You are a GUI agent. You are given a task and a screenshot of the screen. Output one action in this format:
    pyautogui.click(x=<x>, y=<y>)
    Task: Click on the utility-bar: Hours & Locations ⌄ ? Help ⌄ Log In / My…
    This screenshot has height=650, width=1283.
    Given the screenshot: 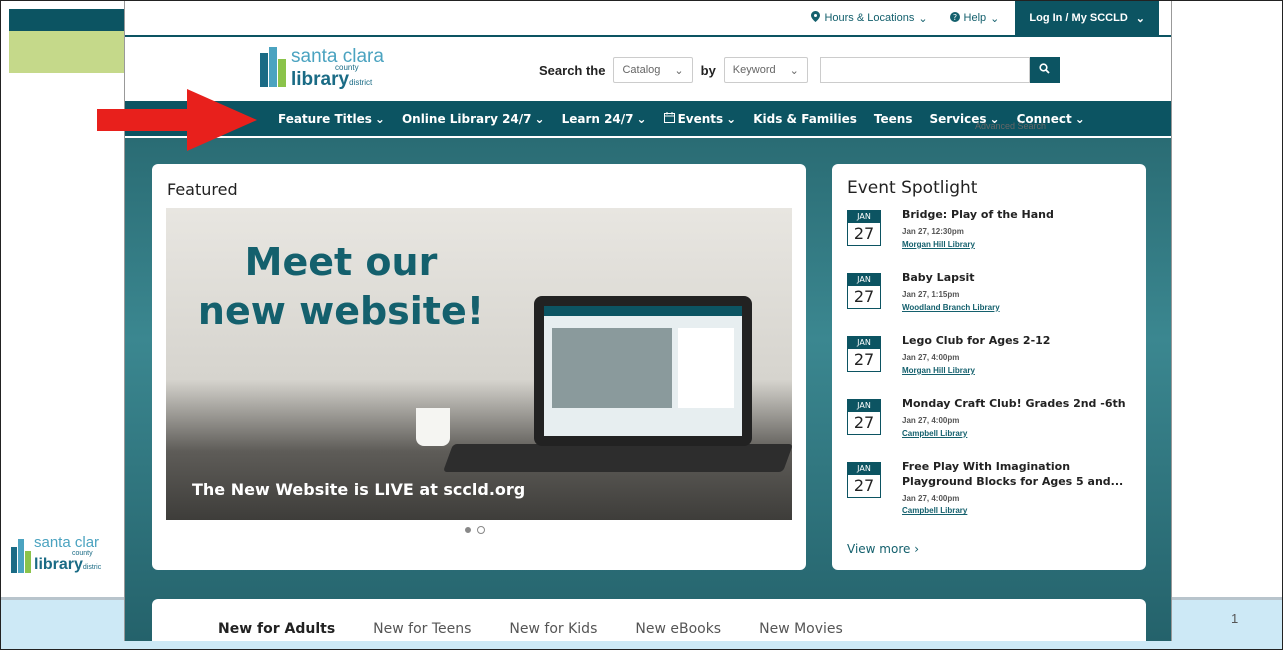 What is the action you would take?
    pyautogui.click(x=648, y=19)
    